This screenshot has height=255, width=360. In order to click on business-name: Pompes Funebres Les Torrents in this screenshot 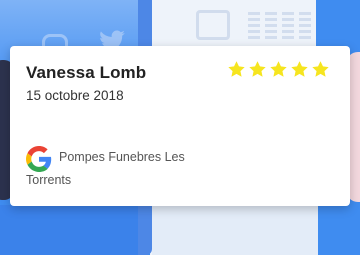, I will do `click(105, 168)`.